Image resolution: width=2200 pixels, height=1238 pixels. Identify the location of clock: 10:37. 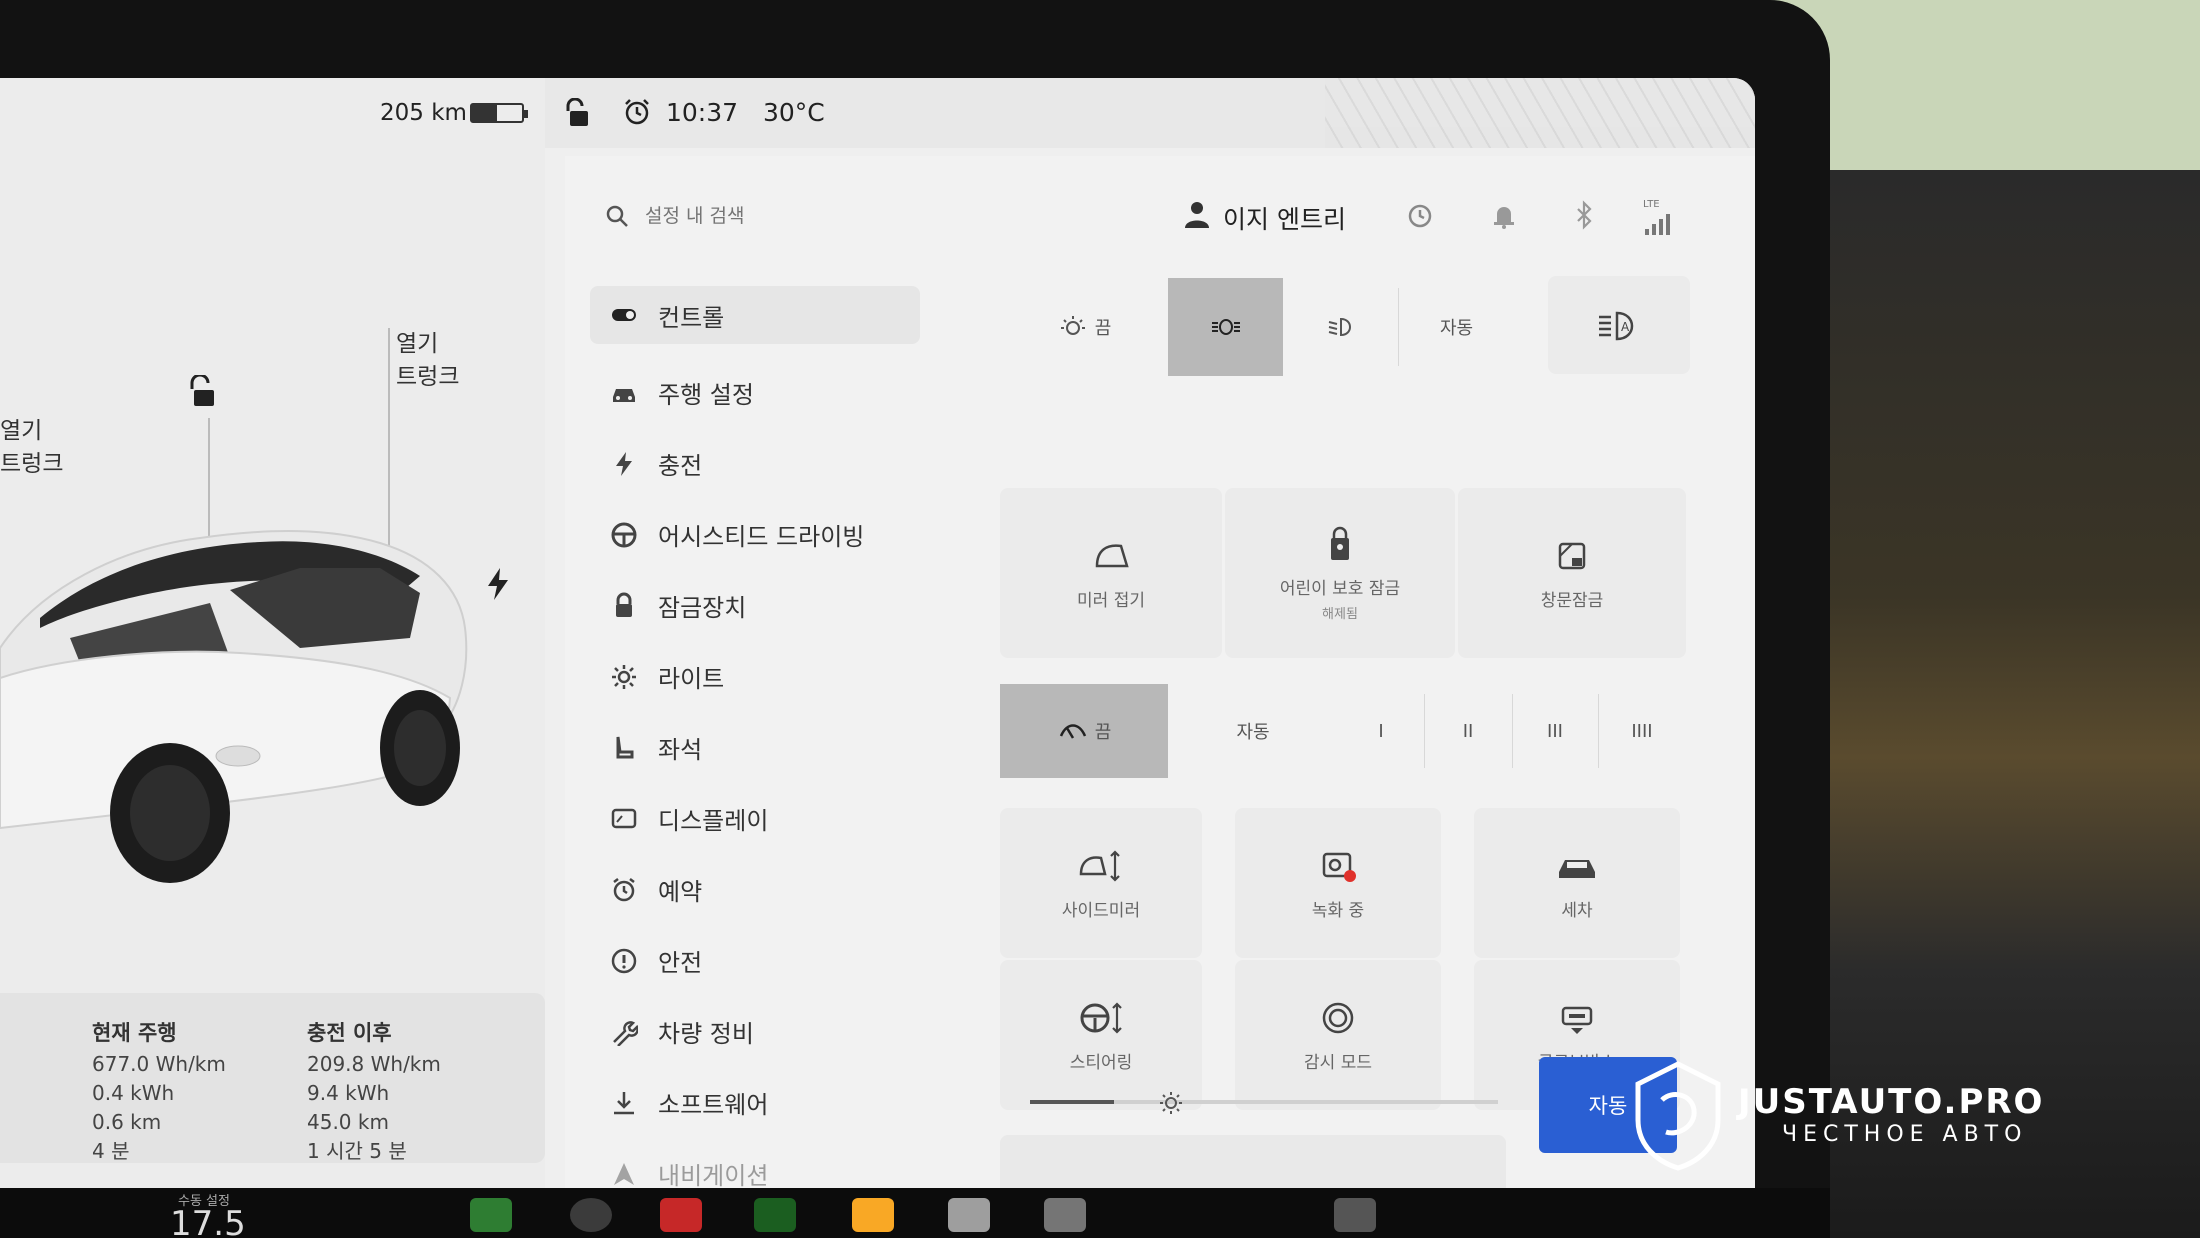
(702, 112).